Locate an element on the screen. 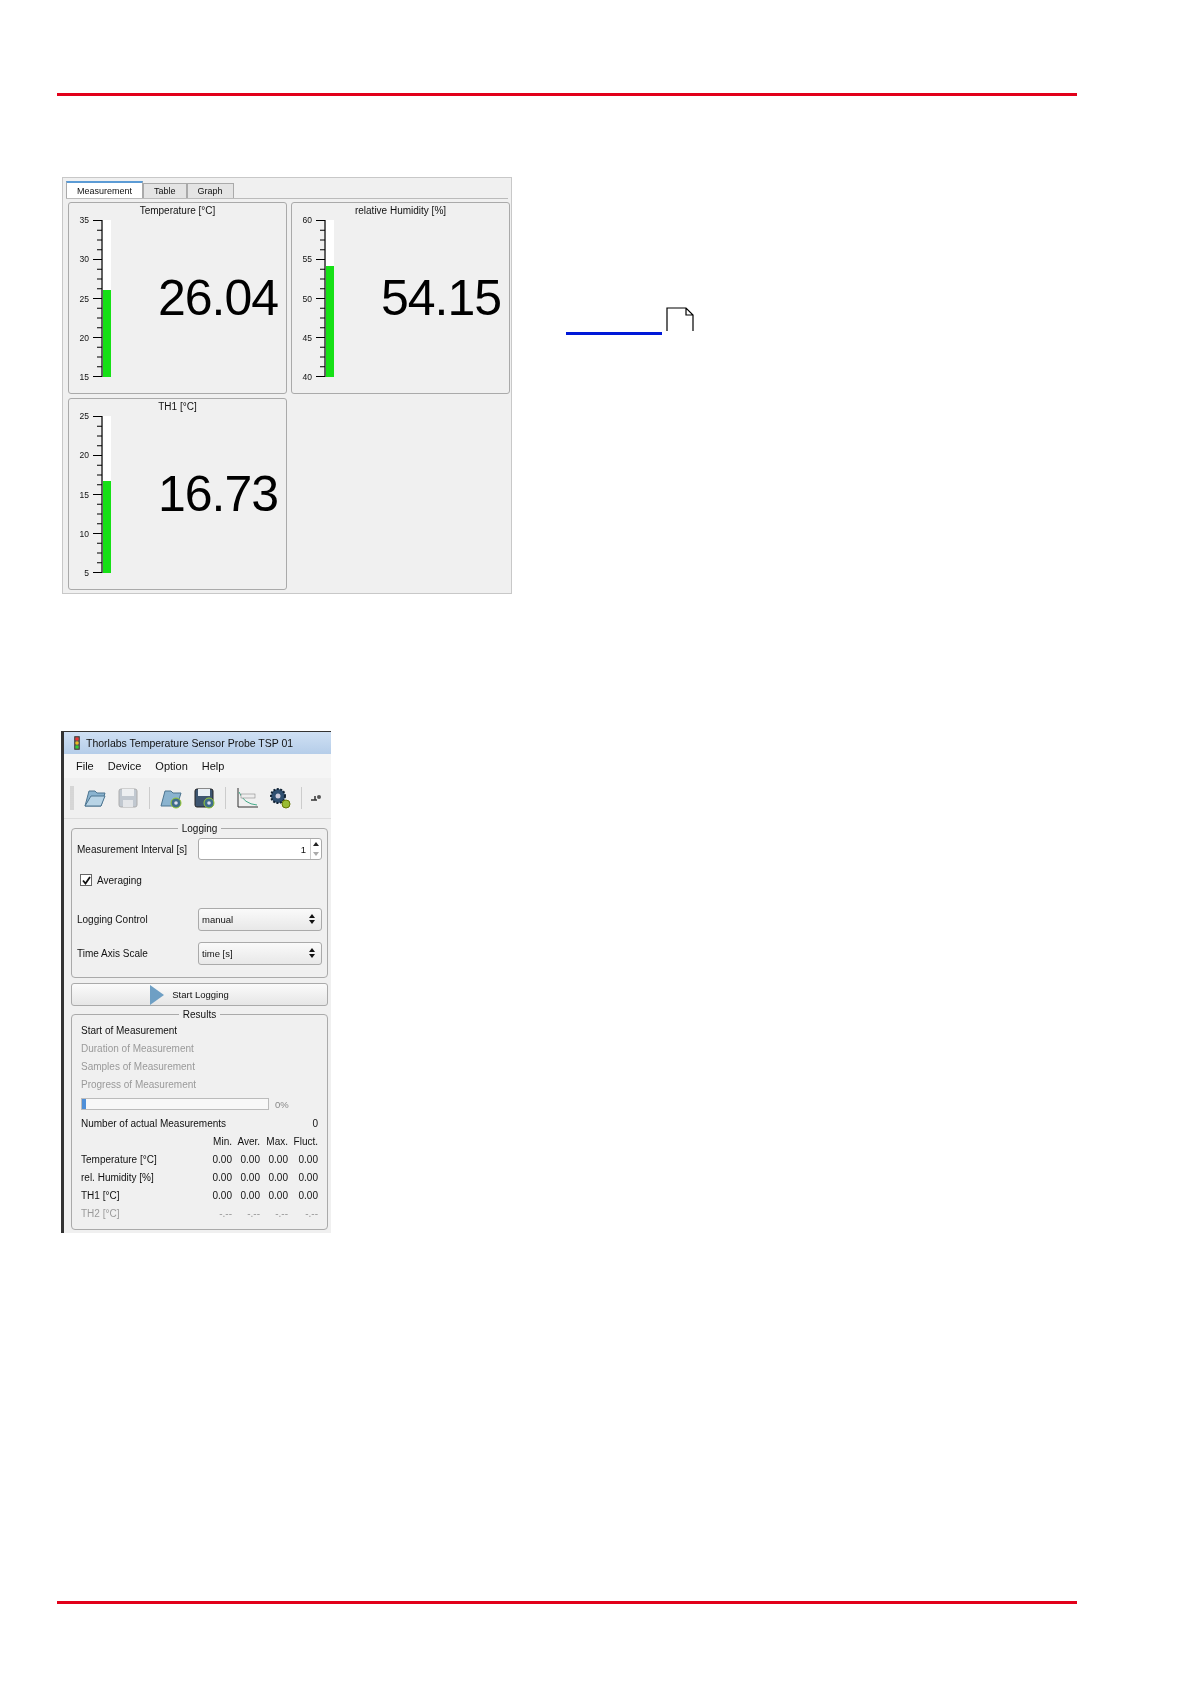 Image resolution: width=1190 pixels, height=1684 pixels. column-header: Aver. is located at coordinates (248, 1142).